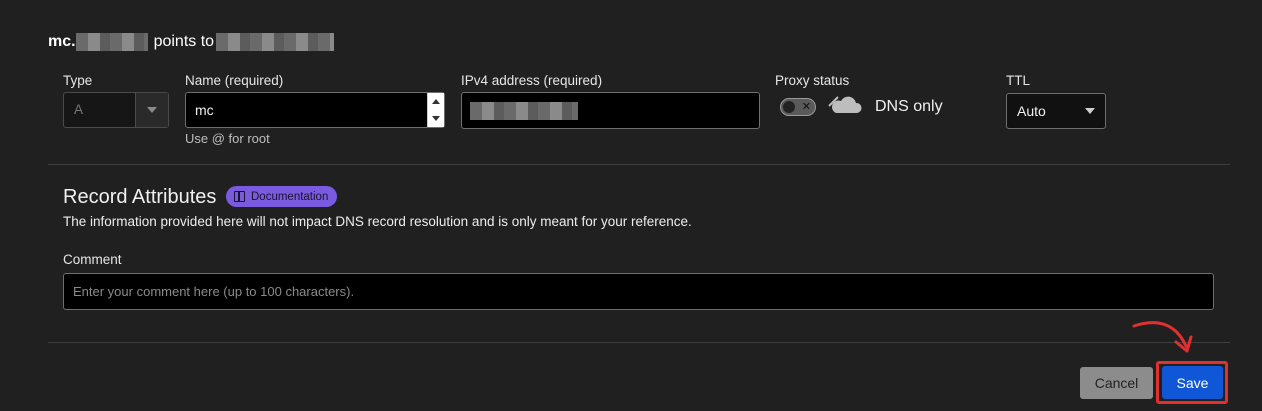 The image size is (1262, 411). What do you see at coordinates (239, 196) in the screenshot?
I see `book-icon` at bounding box center [239, 196].